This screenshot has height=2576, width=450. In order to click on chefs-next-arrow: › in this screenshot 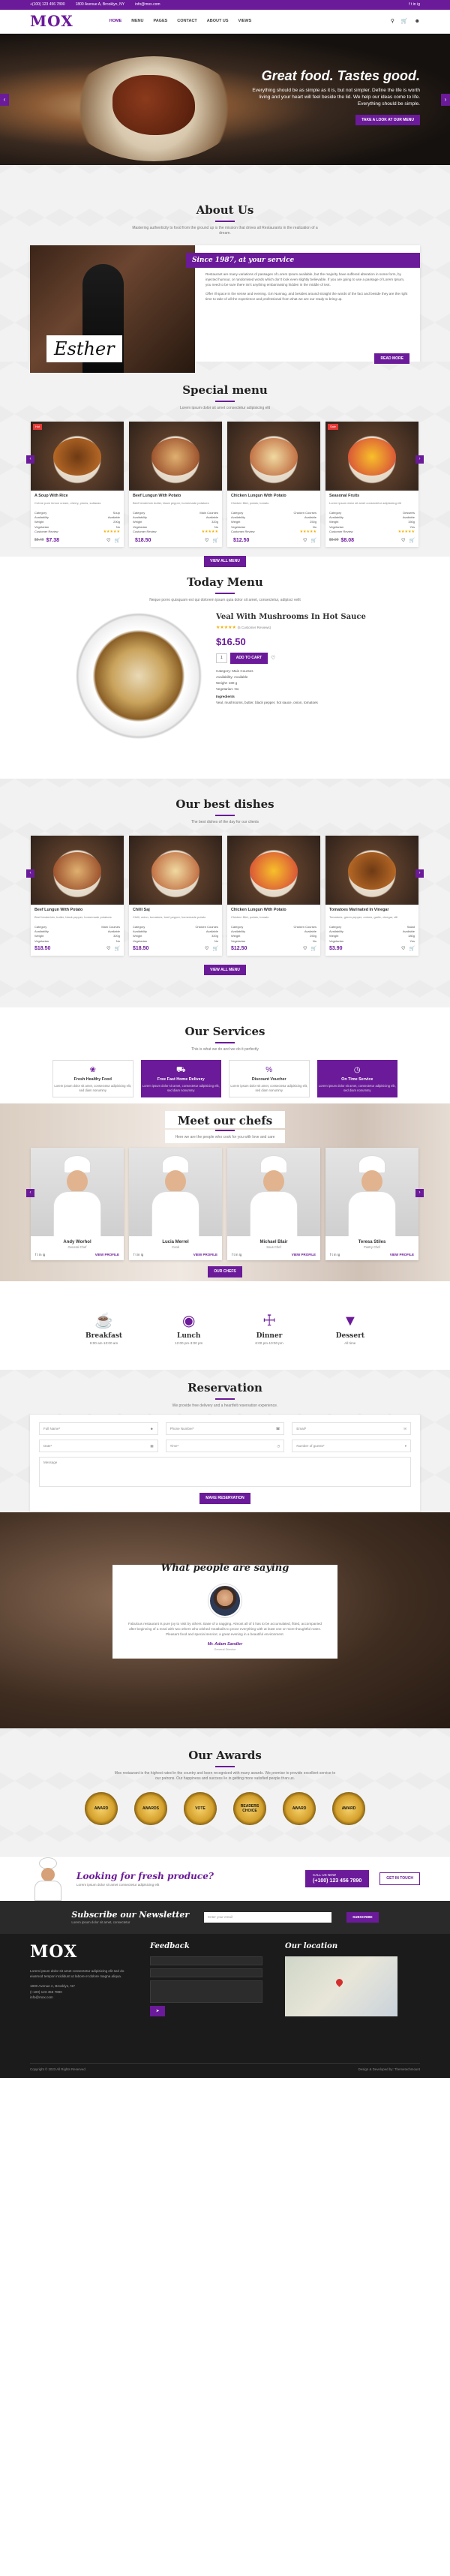, I will do `click(420, 1193)`.